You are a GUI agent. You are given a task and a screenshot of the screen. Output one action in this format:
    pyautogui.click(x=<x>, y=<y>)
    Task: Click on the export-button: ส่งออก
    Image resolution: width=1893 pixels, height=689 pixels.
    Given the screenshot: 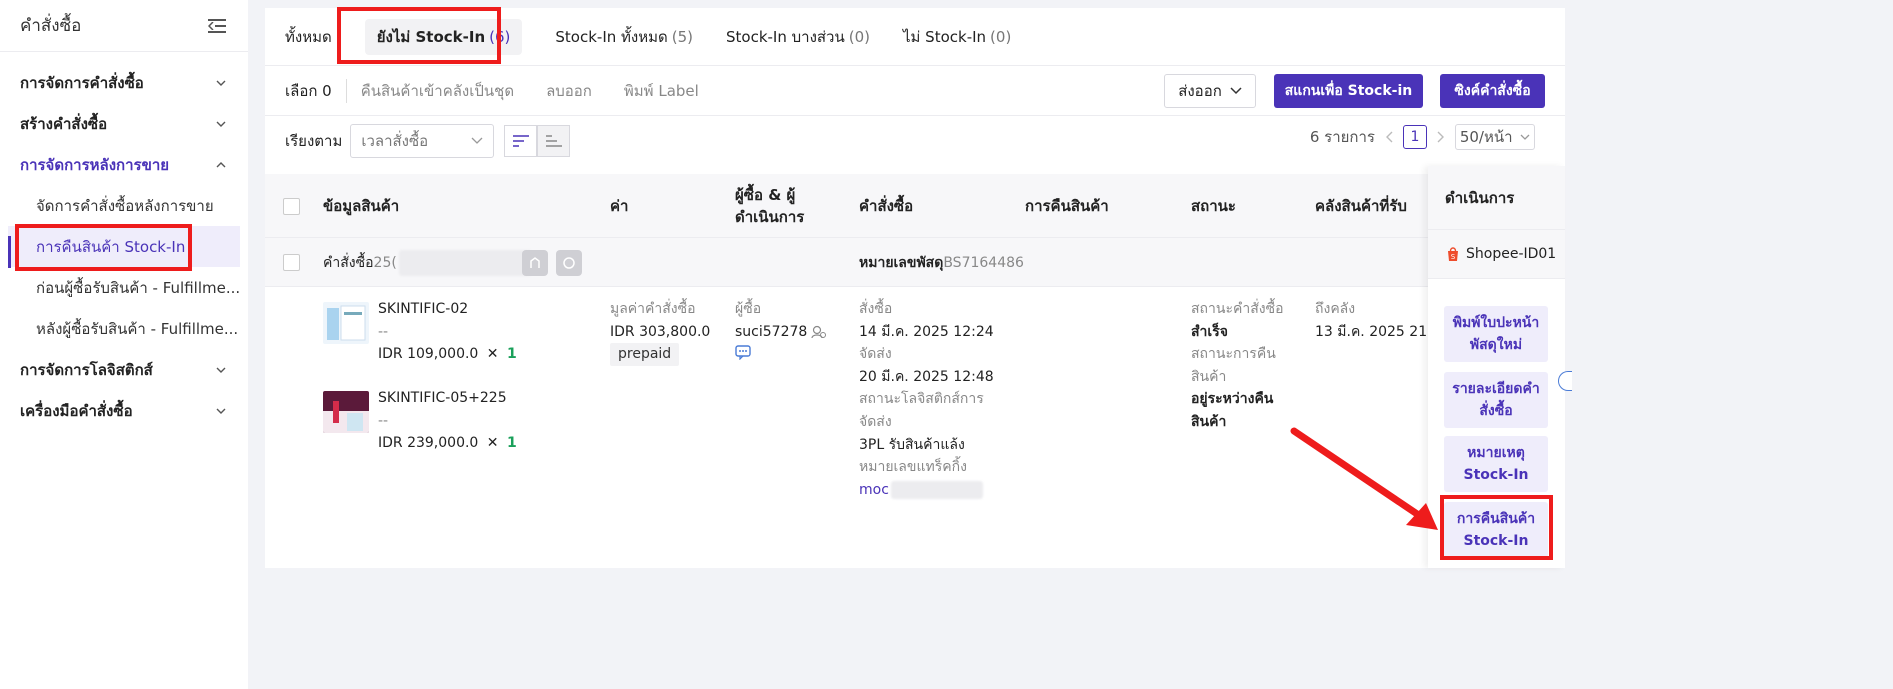 What is the action you would take?
    pyautogui.click(x=1210, y=91)
    